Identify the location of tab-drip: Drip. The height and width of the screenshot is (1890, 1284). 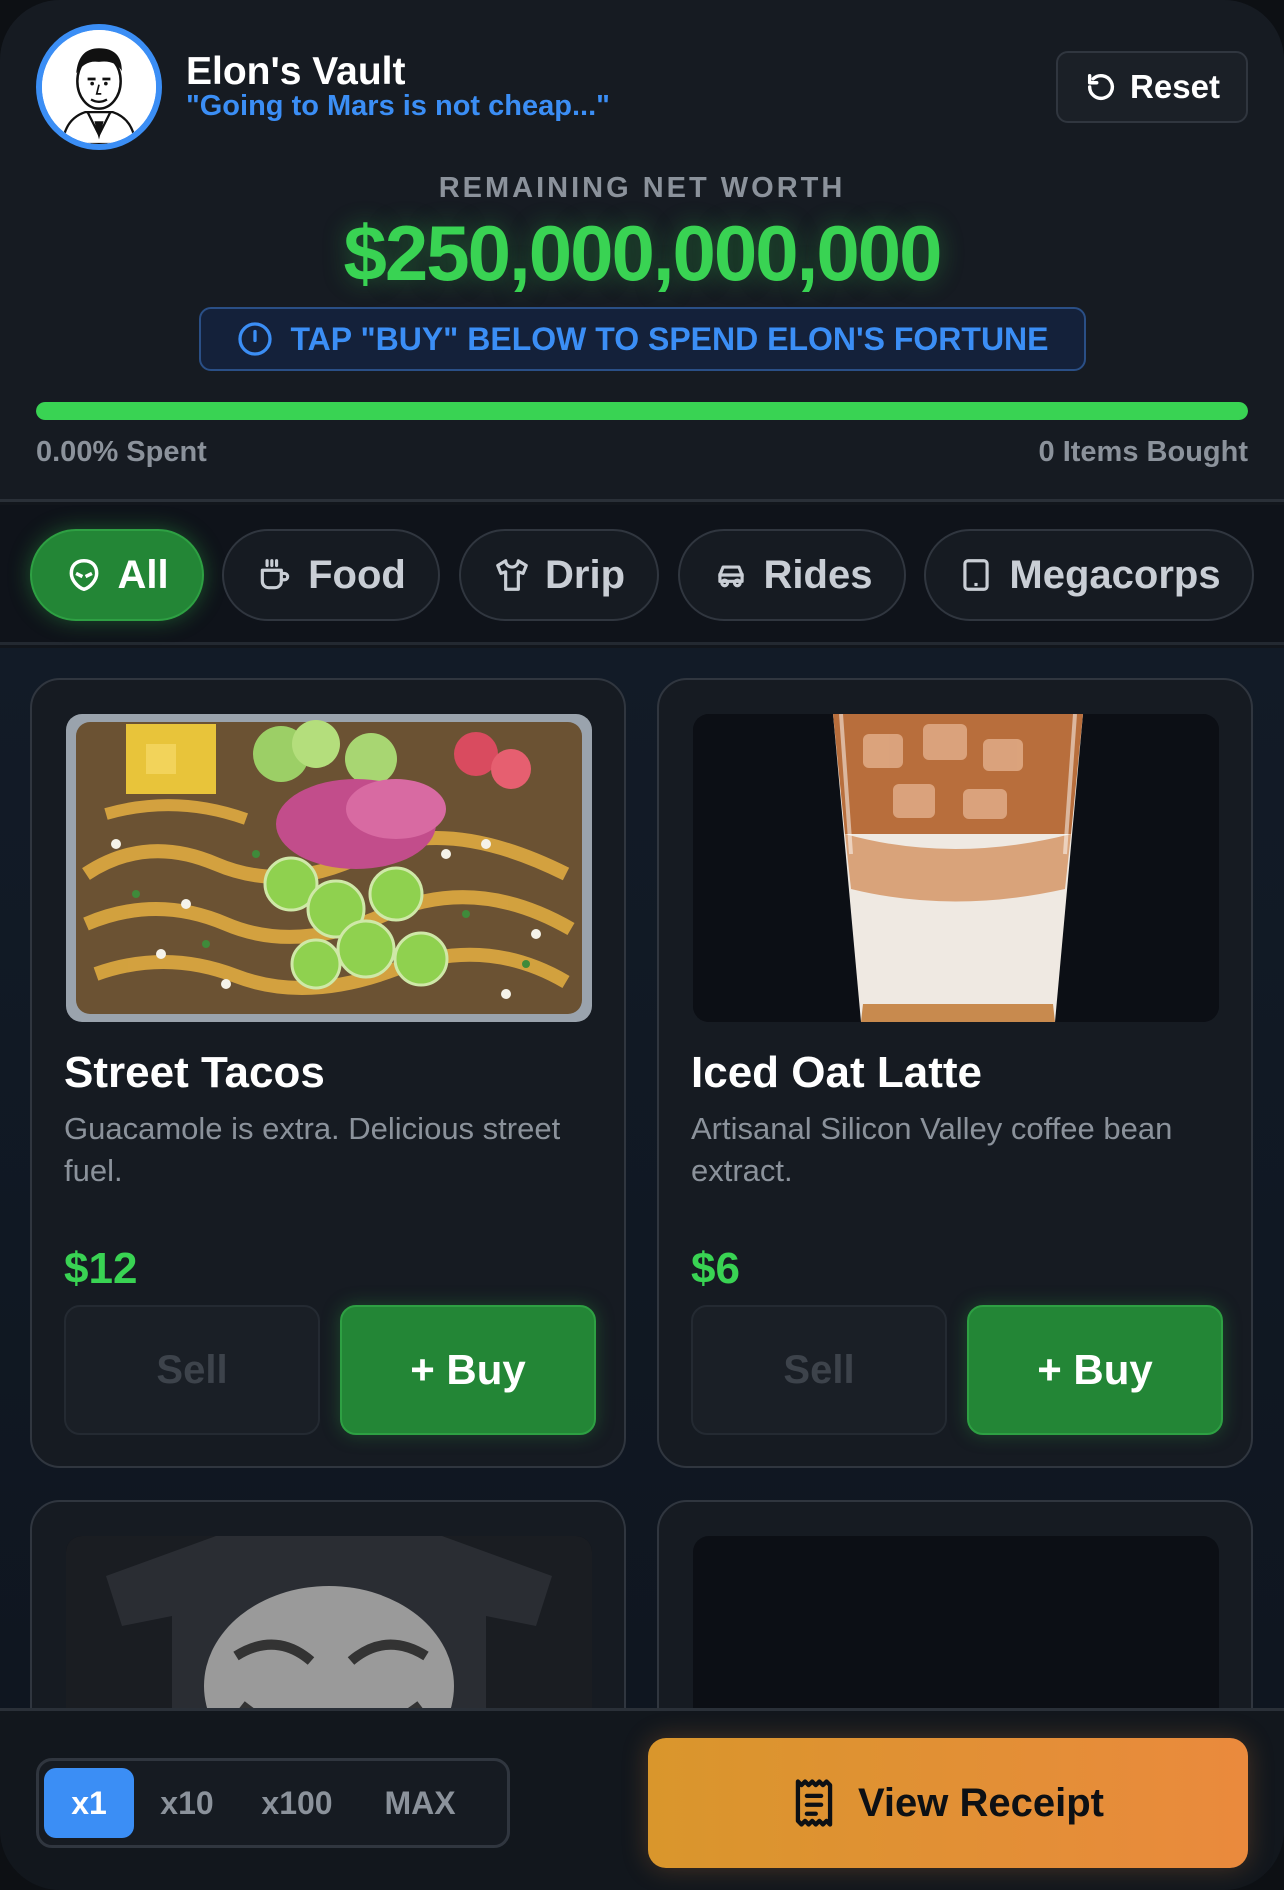
(559, 575).